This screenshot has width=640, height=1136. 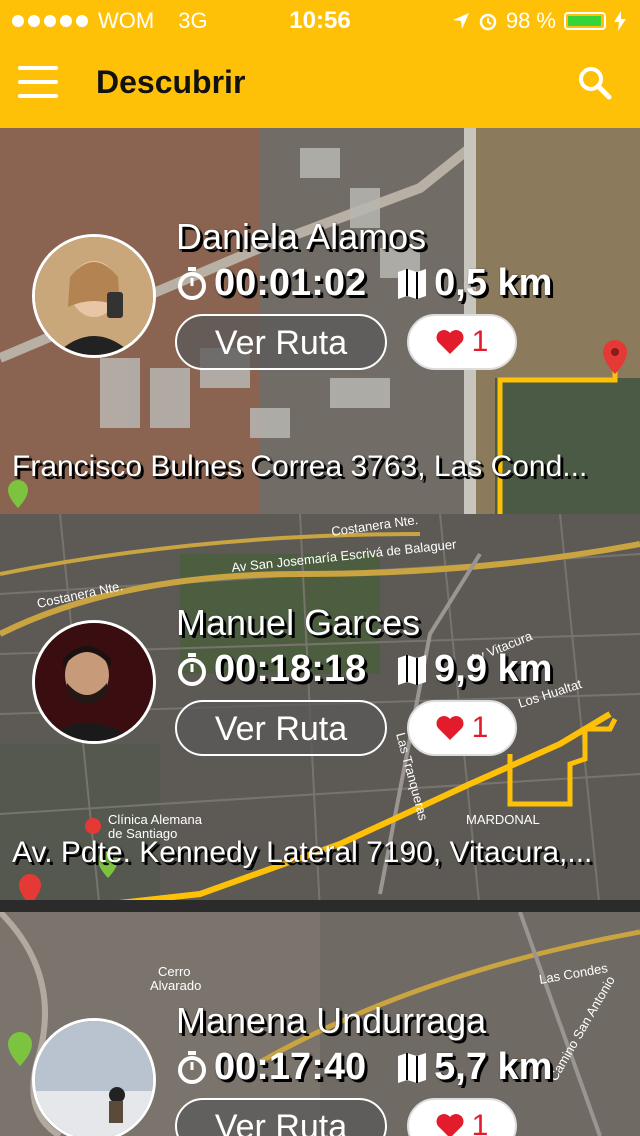 I want to click on search-icon, so click(x=595, y=83).